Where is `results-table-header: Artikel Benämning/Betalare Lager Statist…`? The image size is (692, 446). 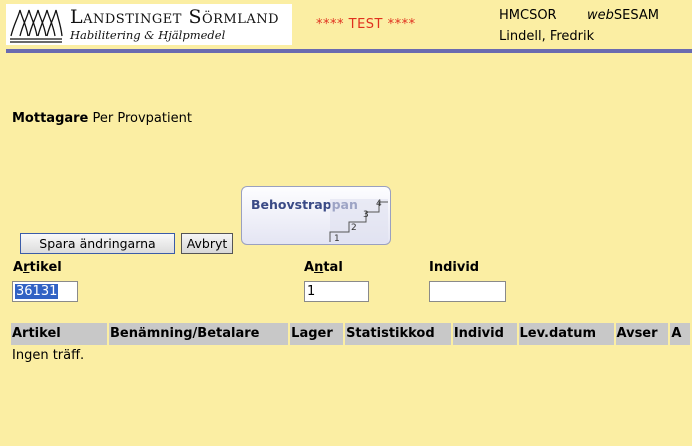 results-table-header: Artikel Benämning/Betalare Lager Statist… is located at coordinates (351, 334).